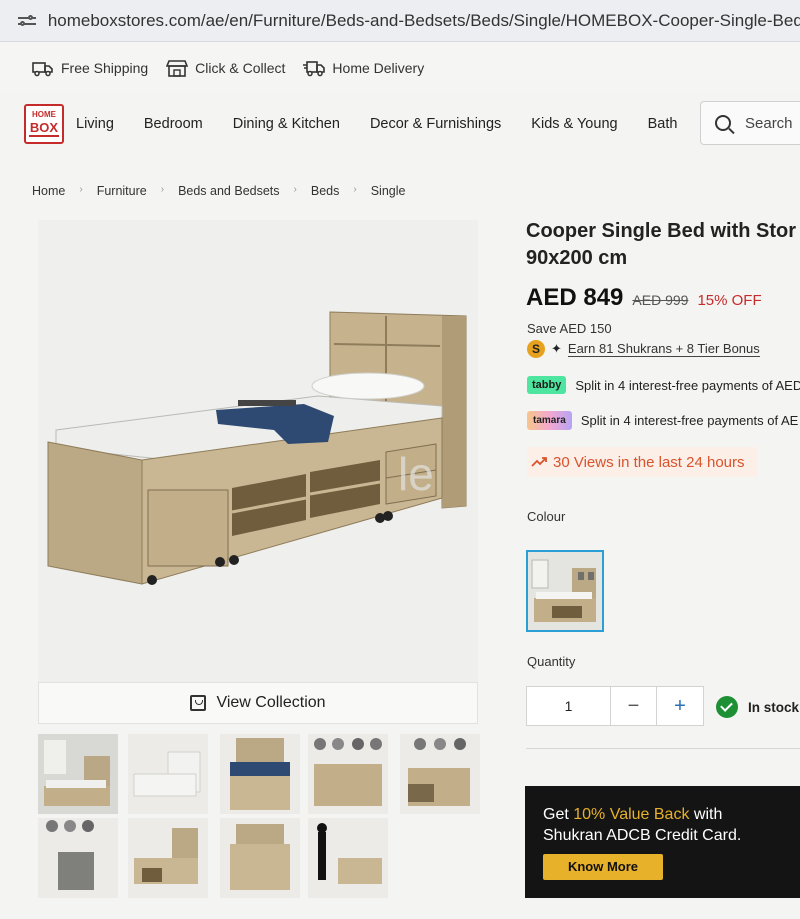 Image resolution: width=800 pixels, height=919 pixels. What do you see at coordinates (177, 68) in the screenshot?
I see `store-icon` at bounding box center [177, 68].